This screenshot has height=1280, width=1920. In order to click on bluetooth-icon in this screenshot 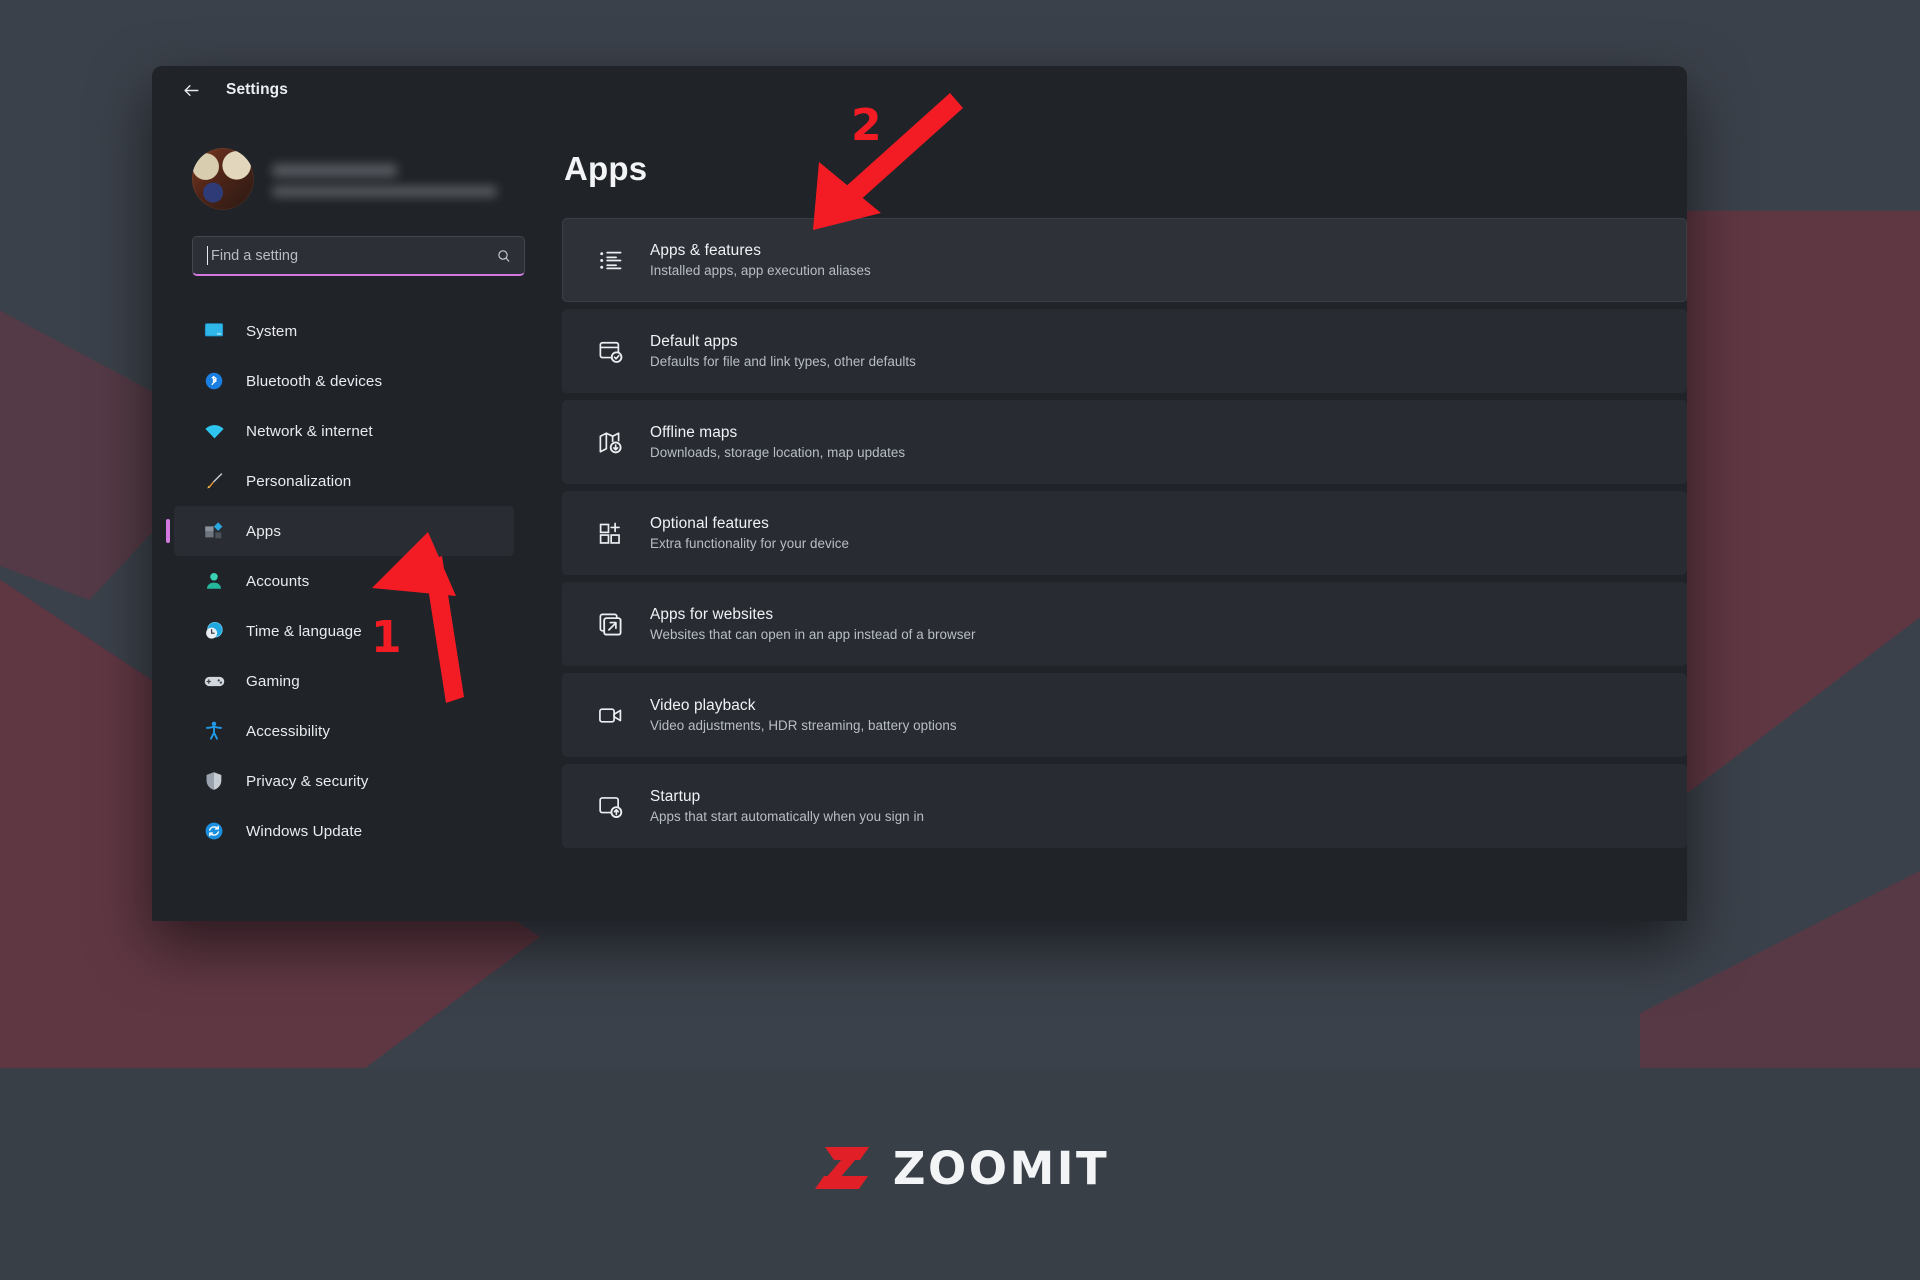, I will do `click(214, 381)`.